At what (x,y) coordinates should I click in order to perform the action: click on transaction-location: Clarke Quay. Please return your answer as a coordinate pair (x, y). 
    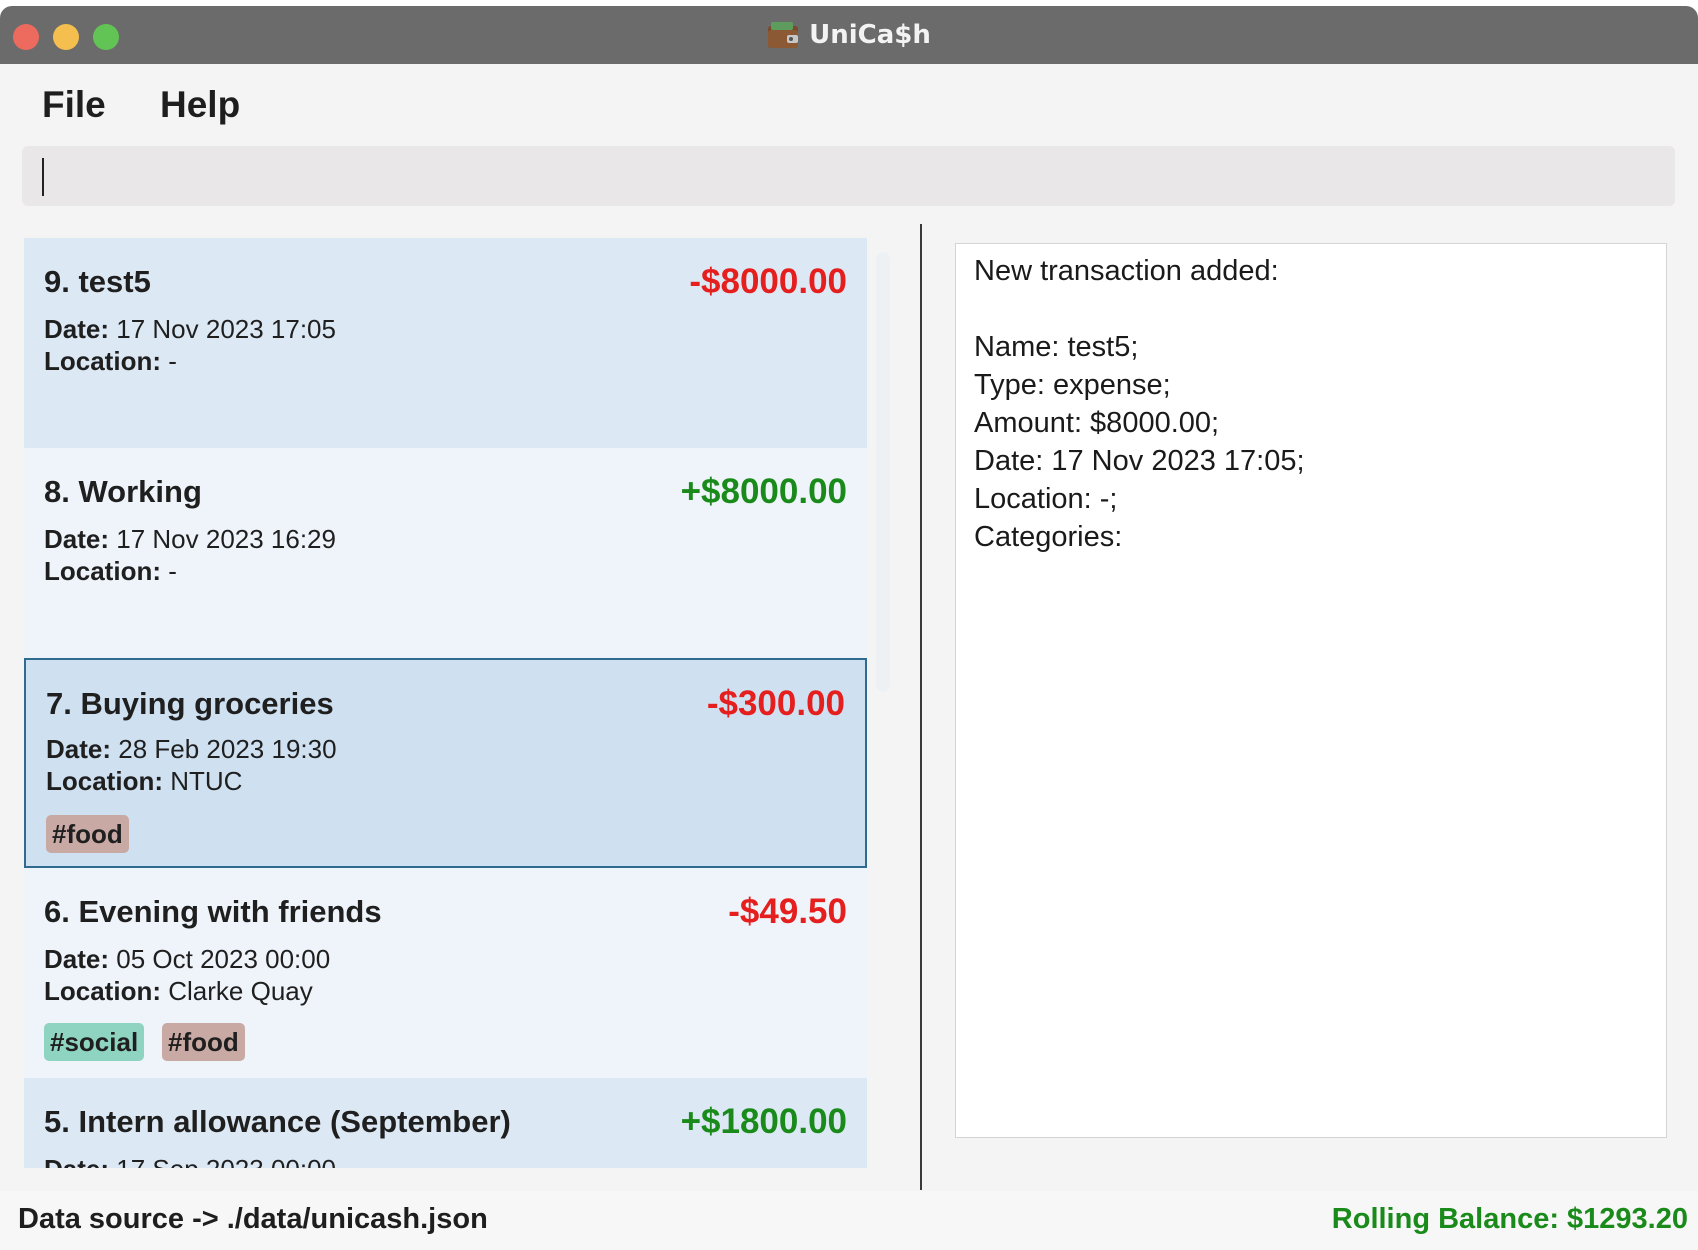
    Looking at the image, I should click on (240, 991).